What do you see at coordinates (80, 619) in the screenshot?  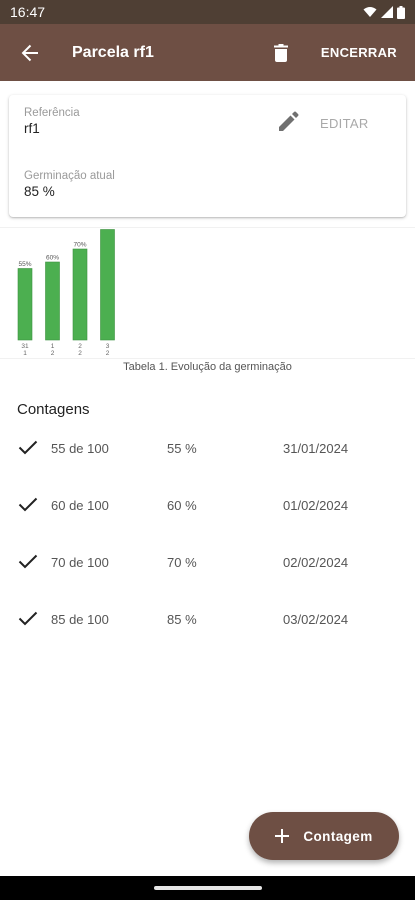 I see `count-quantity: 85 de 100` at bounding box center [80, 619].